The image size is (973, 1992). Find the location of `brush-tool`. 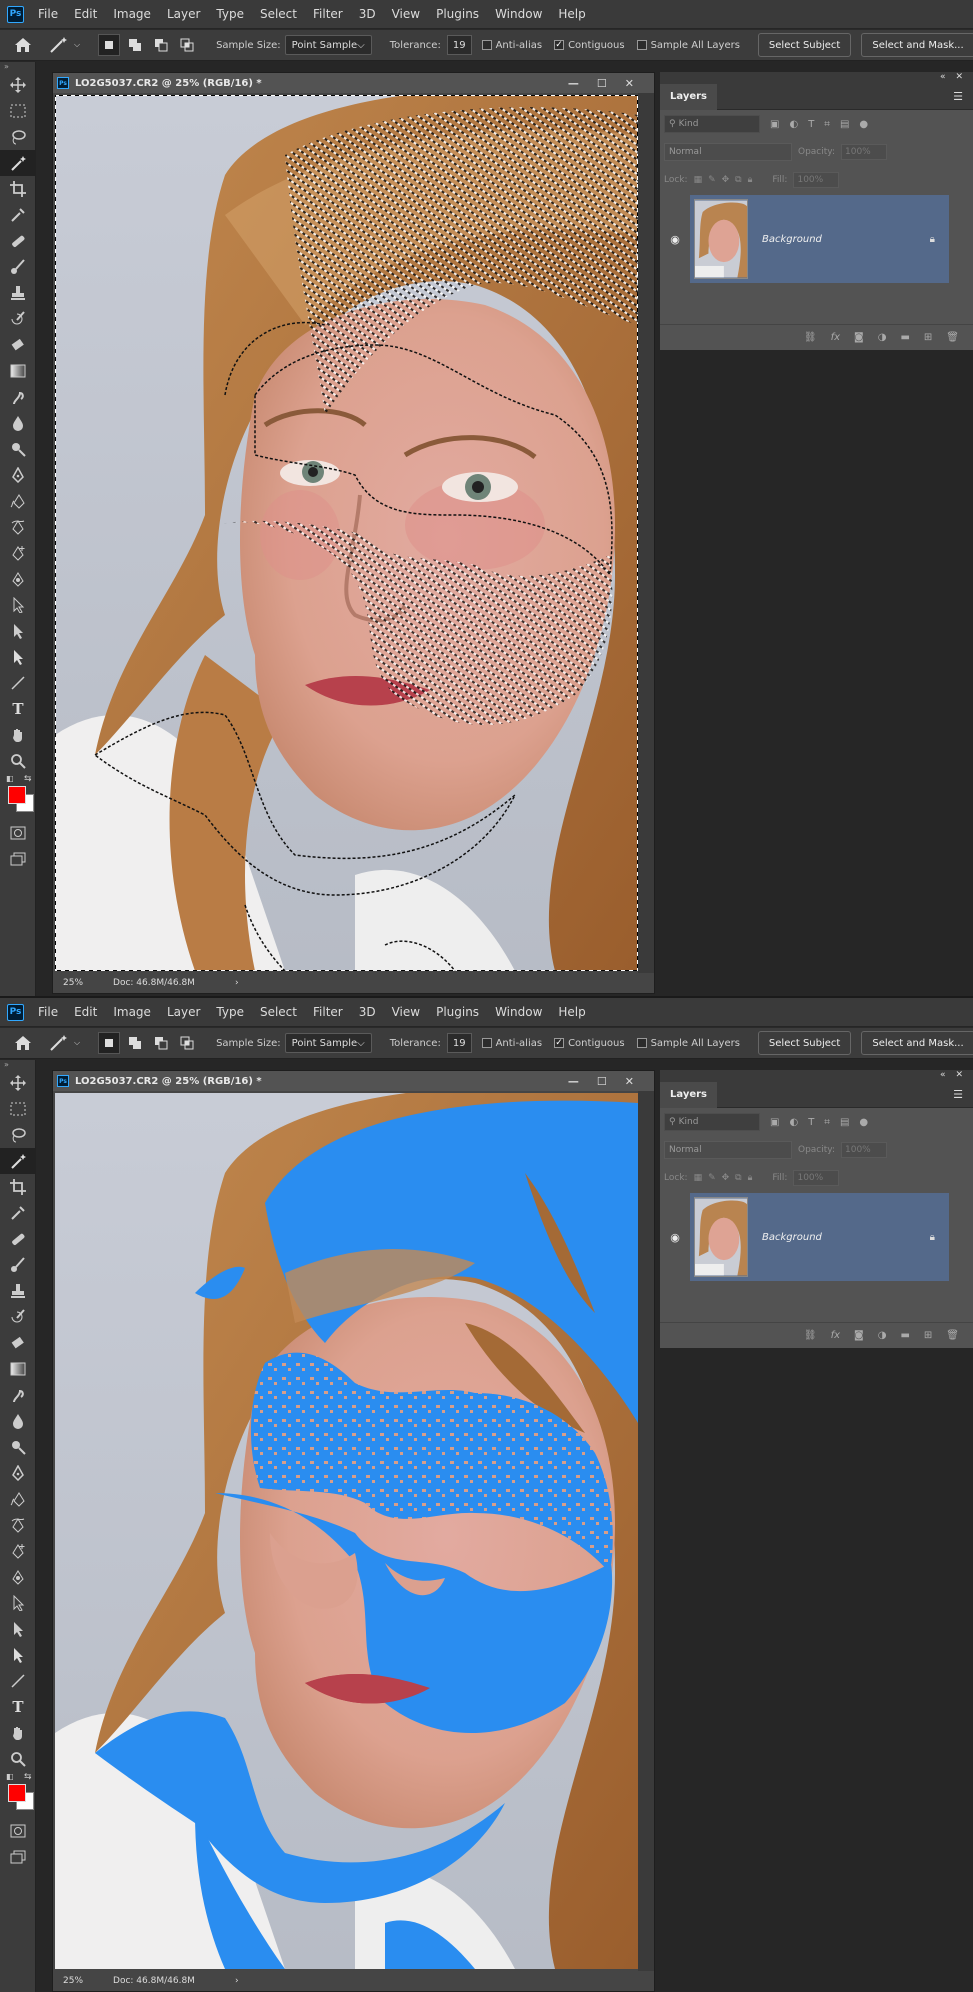

brush-tool is located at coordinates (18, 267).